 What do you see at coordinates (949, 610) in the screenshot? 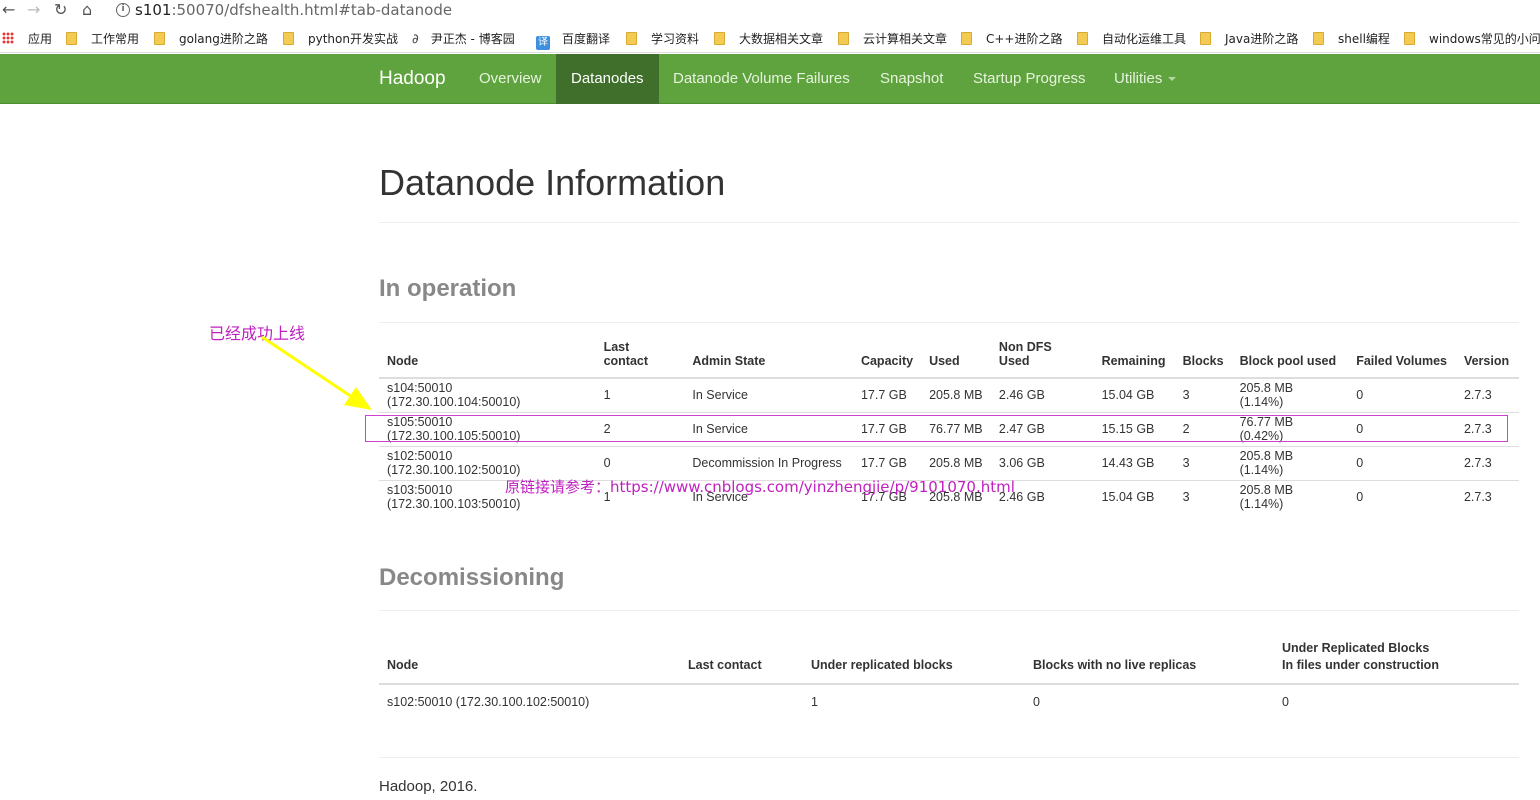
I see `decommissioning-divider` at bounding box center [949, 610].